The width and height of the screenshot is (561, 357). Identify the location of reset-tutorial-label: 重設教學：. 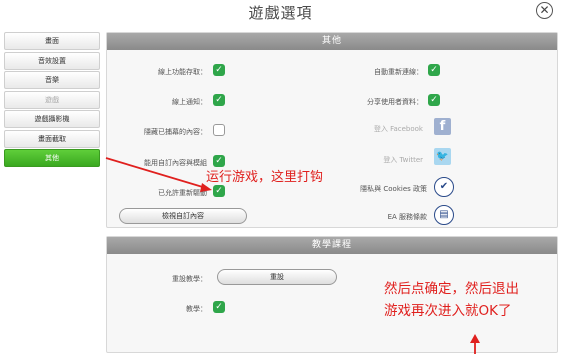
(189, 279).